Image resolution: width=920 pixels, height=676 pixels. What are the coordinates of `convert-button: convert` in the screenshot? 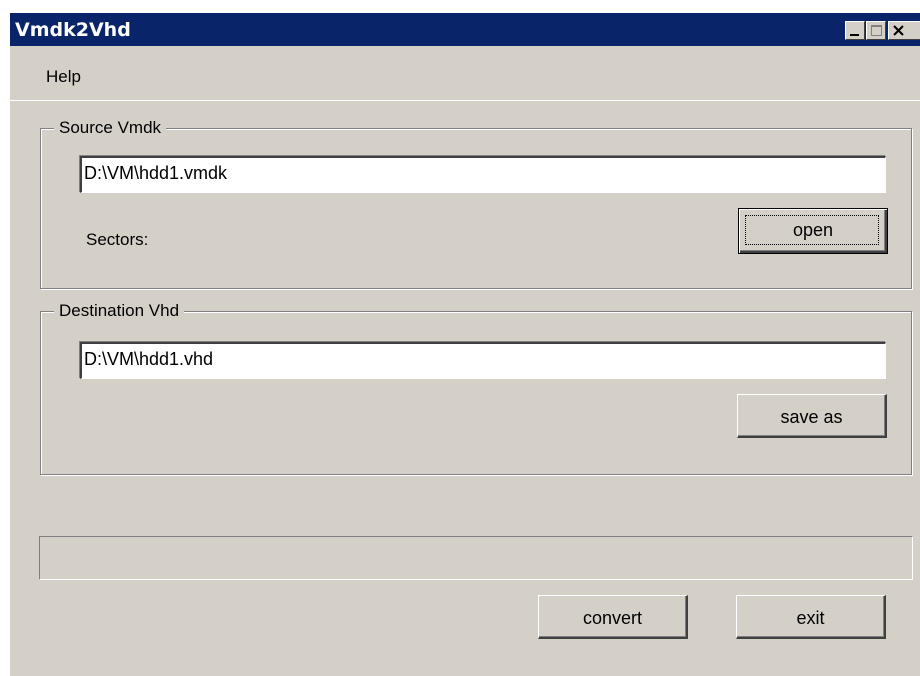 It's located at (613, 617).